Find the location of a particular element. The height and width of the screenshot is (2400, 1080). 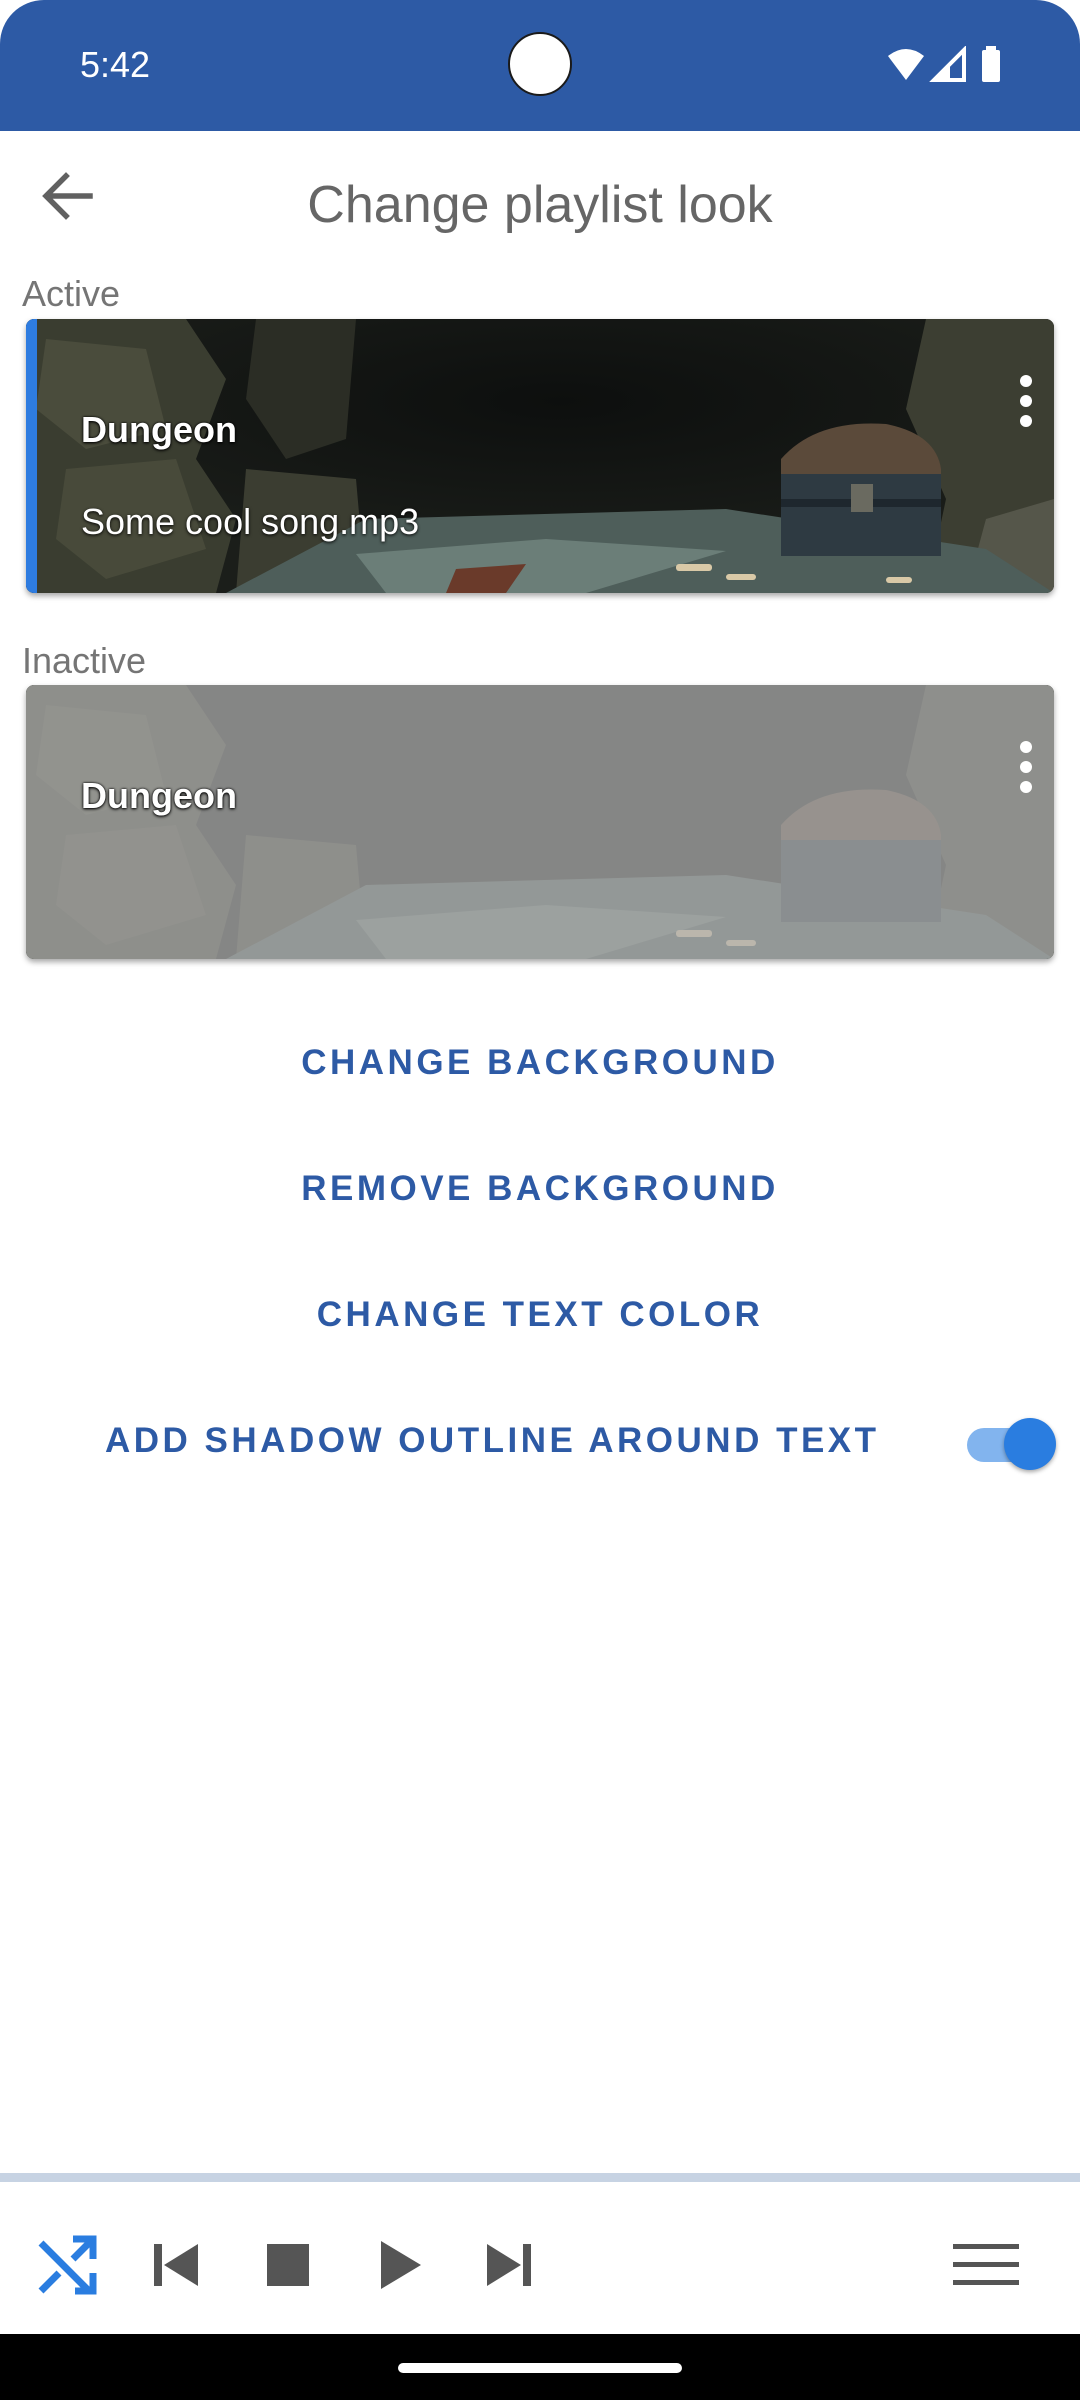

wifi-icon is located at coordinates (906, 64).